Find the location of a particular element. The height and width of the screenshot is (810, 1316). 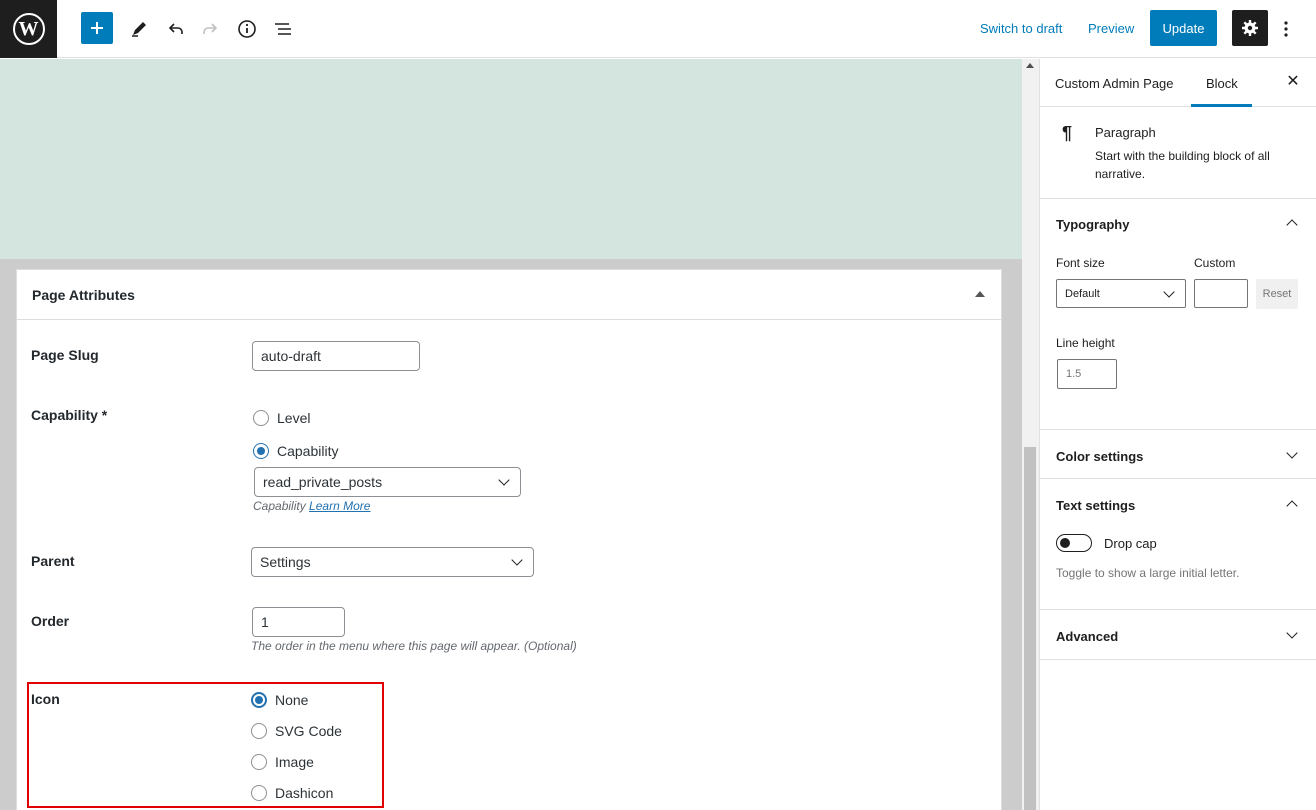

typography-title: Typography is located at coordinates (1092, 224).